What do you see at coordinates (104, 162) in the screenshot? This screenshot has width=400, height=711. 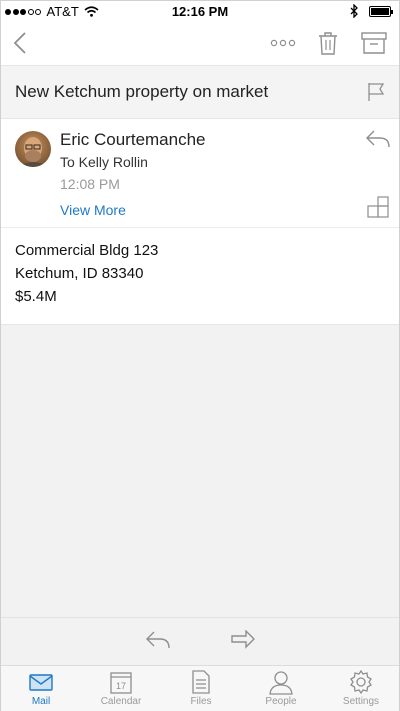 I see `recipient-line: To Kelly Rollin` at bounding box center [104, 162].